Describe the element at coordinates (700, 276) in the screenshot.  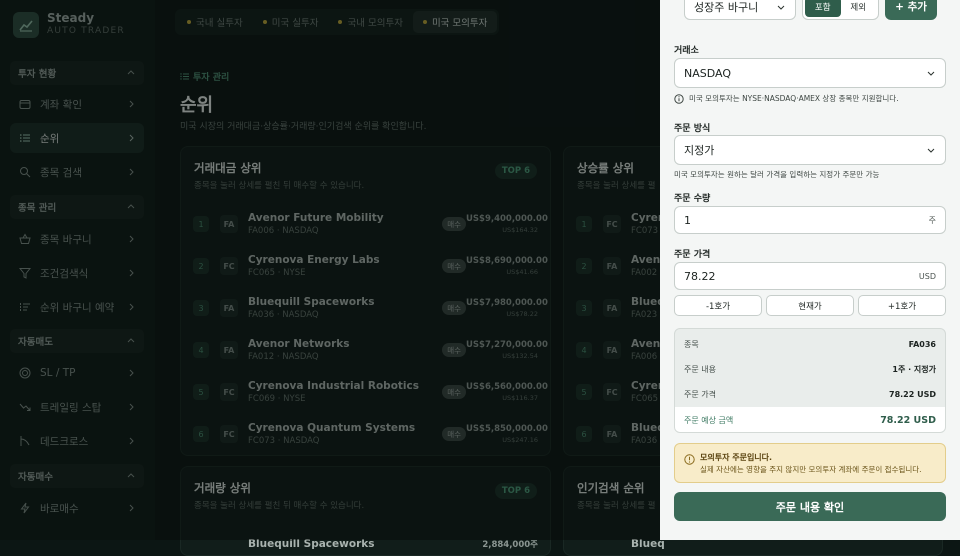
I see `price-value: 78.22` at that location.